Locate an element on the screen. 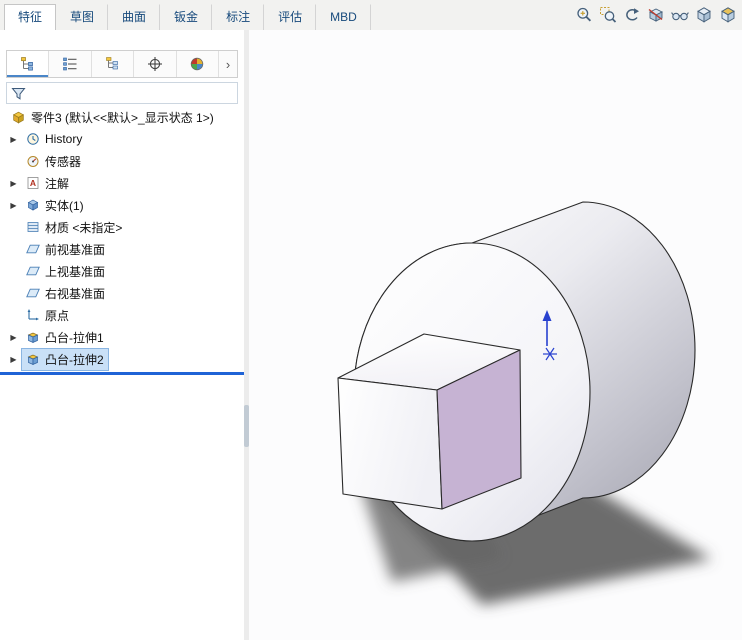 This screenshot has width=742, height=640. material-icon is located at coordinates (33, 227).